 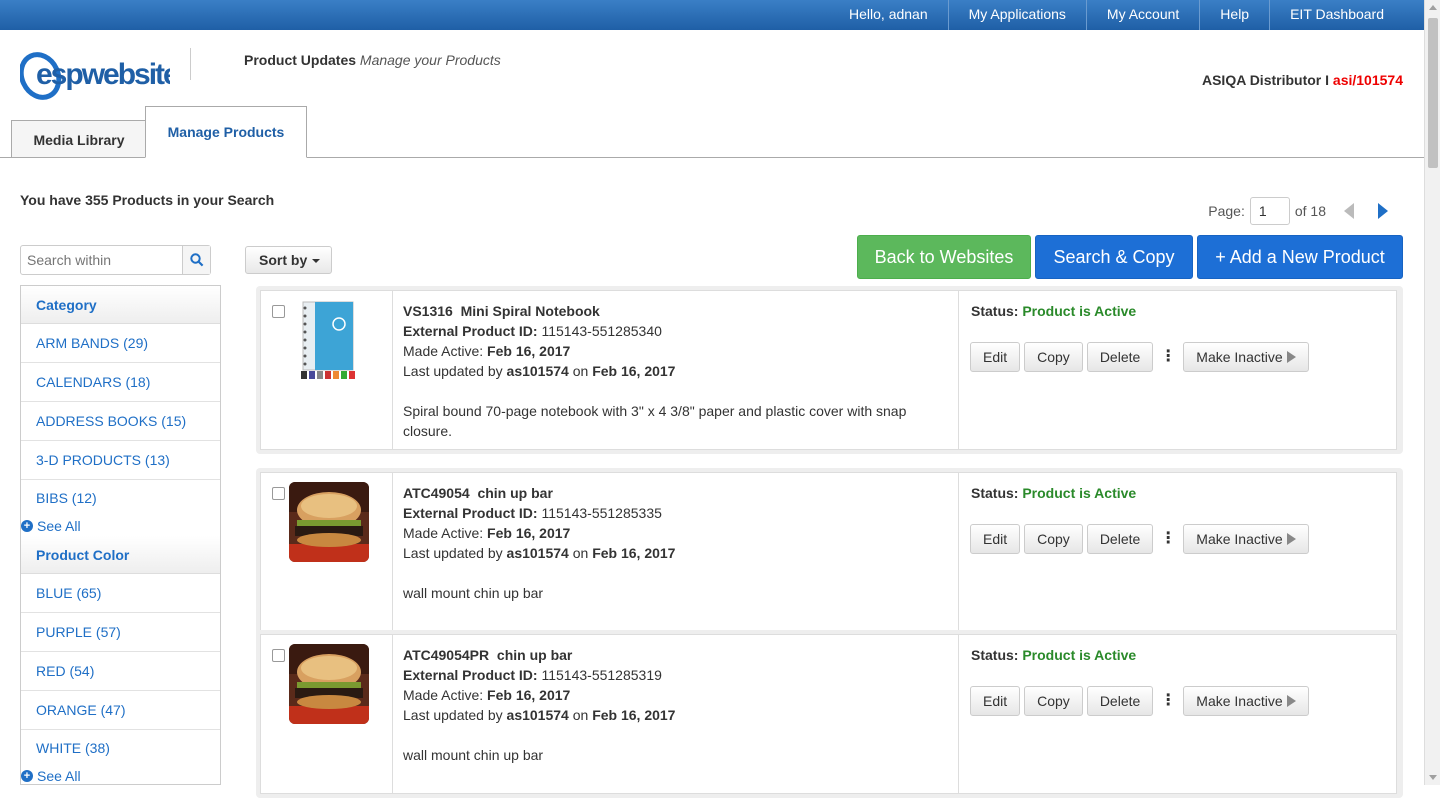 I want to click on result-count: You have 355 Products in your Search, so click(x=147, y=200).